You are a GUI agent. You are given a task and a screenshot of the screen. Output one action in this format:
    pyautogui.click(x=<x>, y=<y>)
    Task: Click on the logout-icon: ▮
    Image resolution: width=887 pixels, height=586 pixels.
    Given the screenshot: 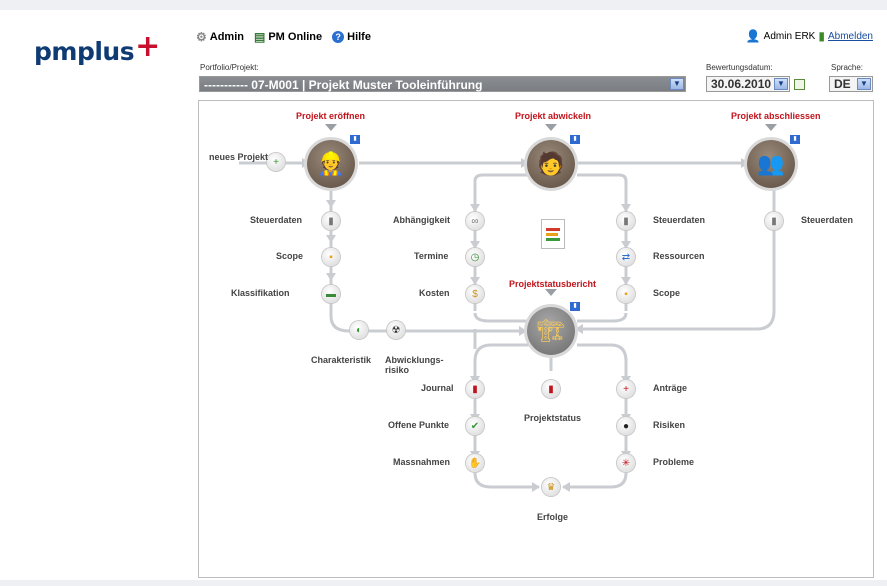 What is the action you would take?
    pyautogui.click(x=821, y=36)
    